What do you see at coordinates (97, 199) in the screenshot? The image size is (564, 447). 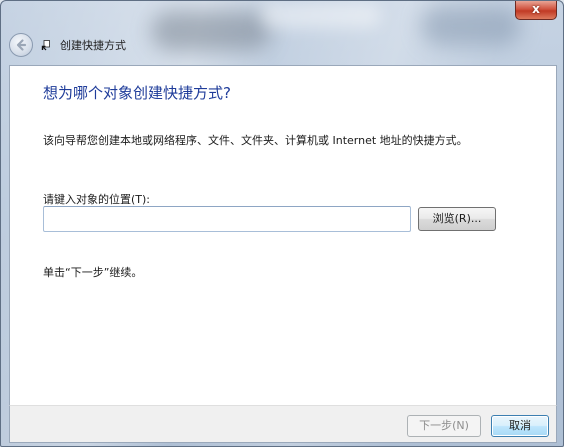 I see `location-label: 请键入对象的位置(T):` at bounding box center [97, 199].